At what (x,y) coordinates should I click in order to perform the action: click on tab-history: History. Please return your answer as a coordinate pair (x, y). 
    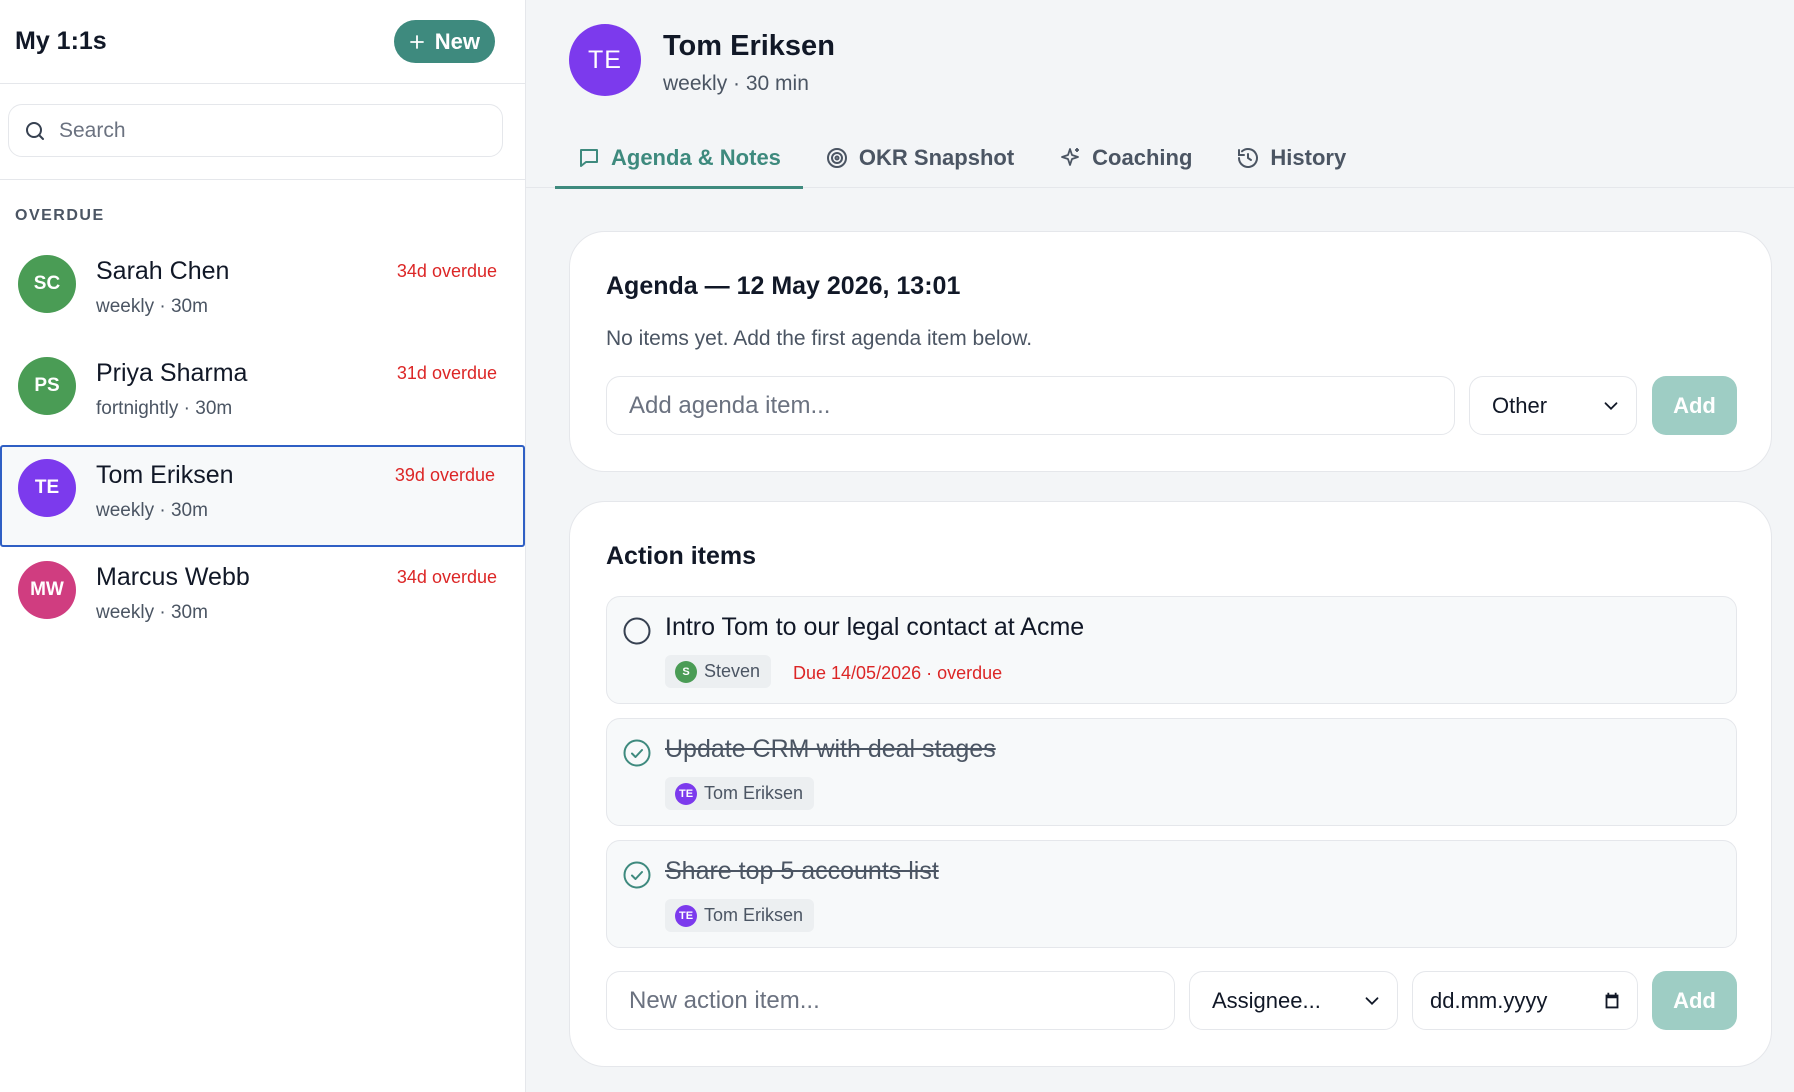
    Looking at the image, I should click on (1291, 158).